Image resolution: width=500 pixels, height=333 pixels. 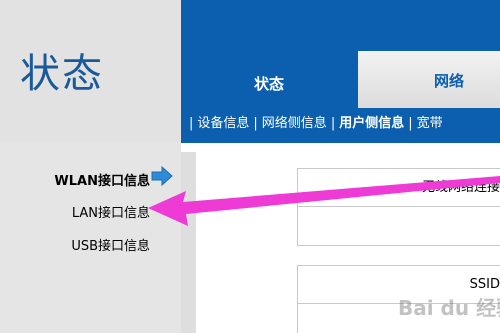 I want to click on watermark: Bai du 经验, so click(x=449, y=308).